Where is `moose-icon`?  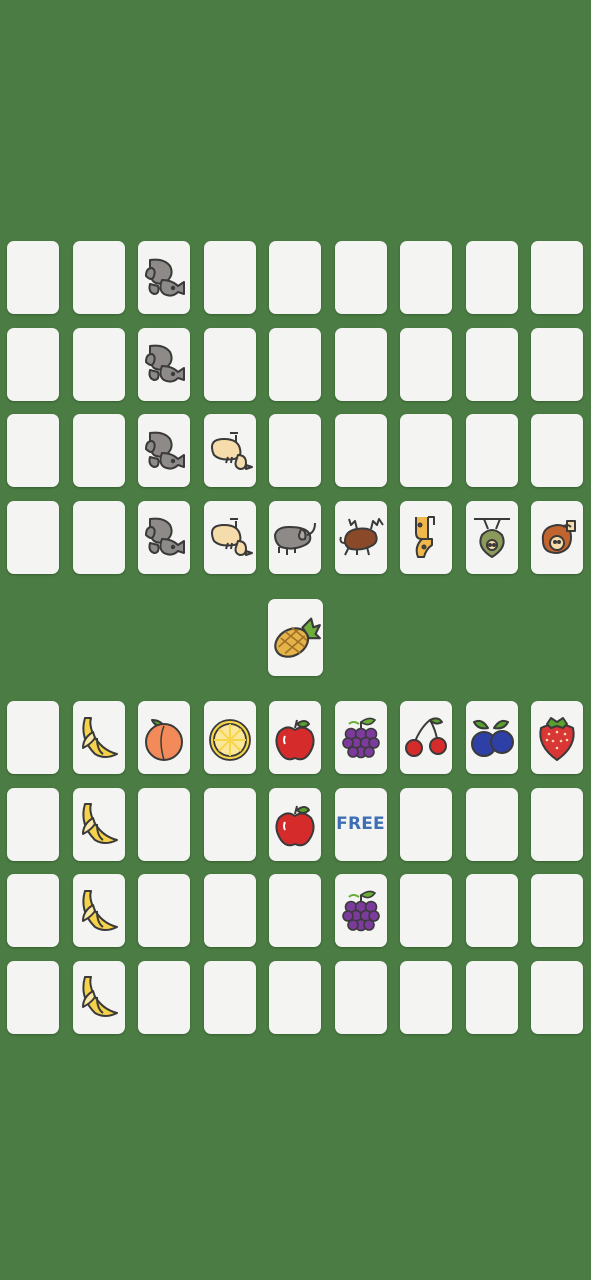
moose-icon is located at coordinates (361, 537).